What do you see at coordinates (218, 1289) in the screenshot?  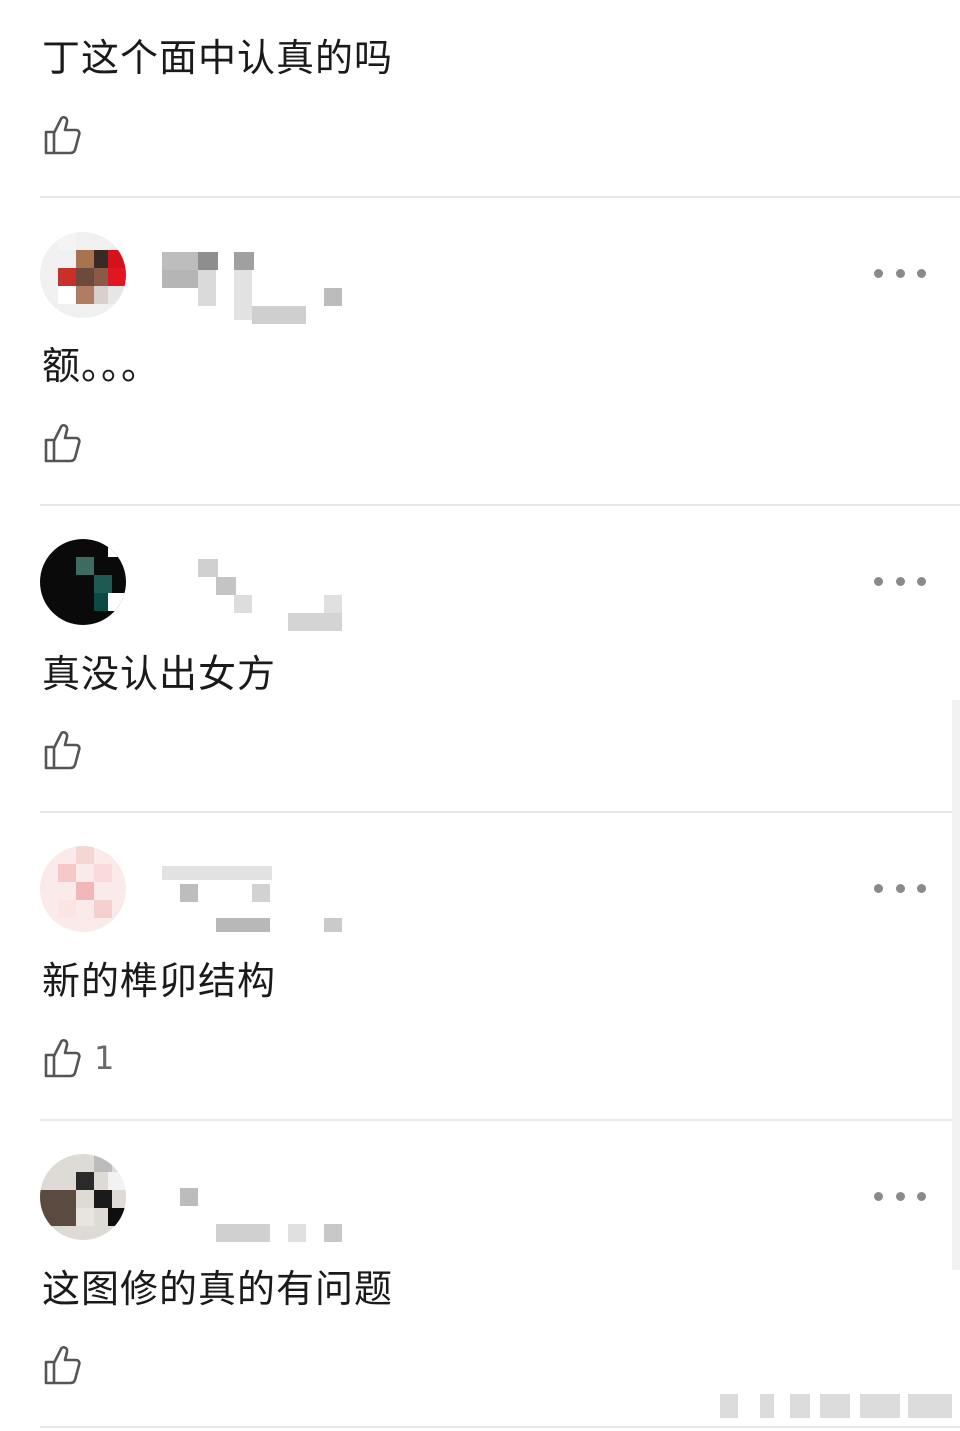 I see `comment-text: 这图修的真的有问题` at bounding box center [218, 1289].